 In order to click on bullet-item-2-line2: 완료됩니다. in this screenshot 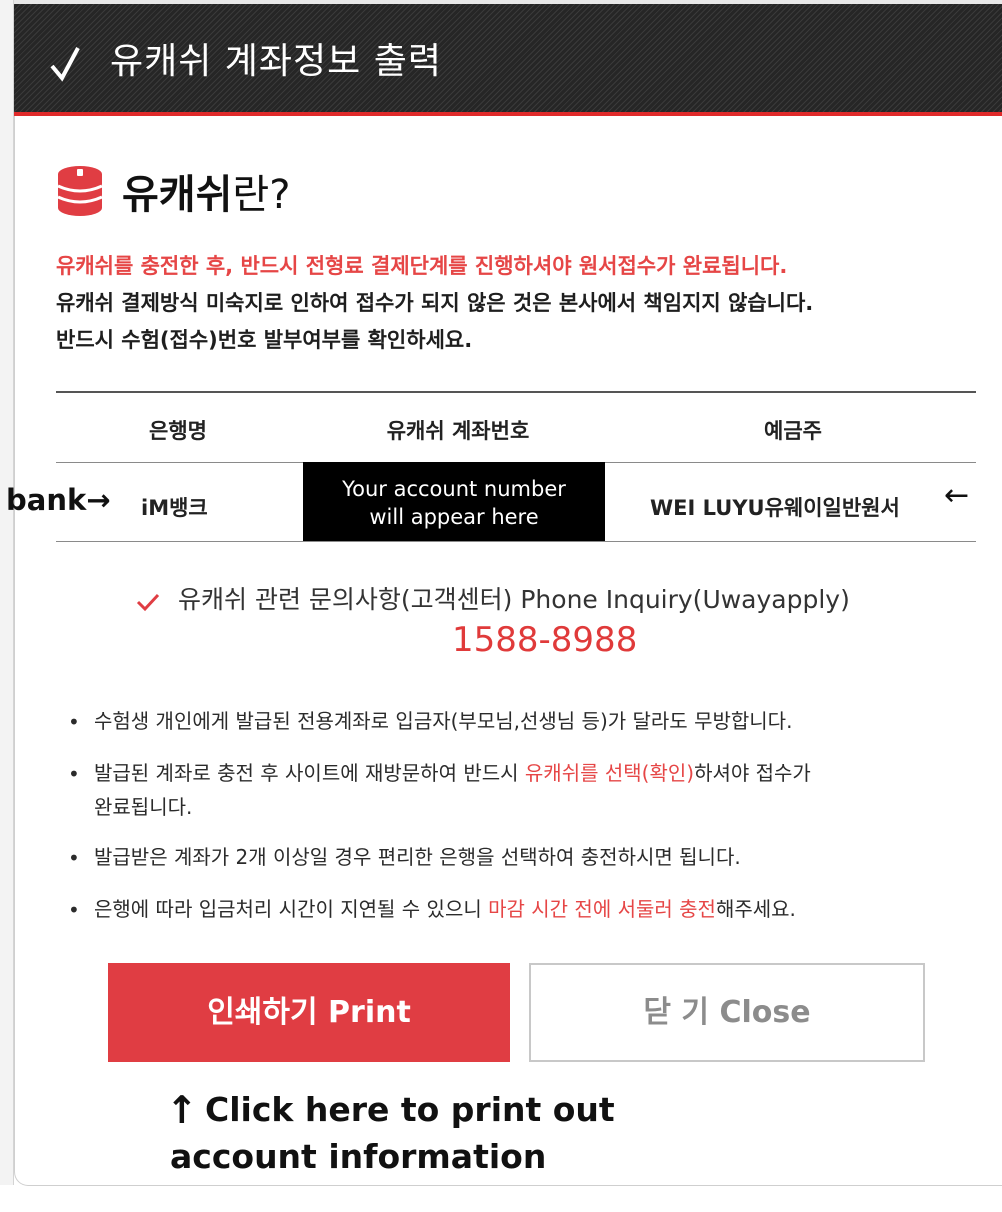, I will do `click(143, 807)`.